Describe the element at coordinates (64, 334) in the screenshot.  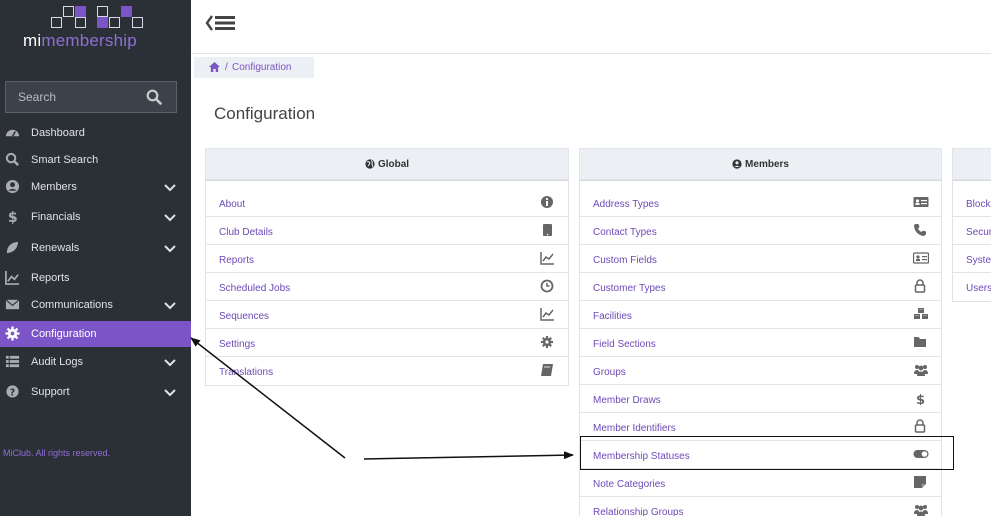
I see `sidebar-item-label: Configuration` at that location.